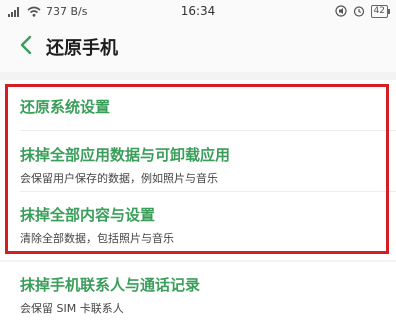 This screenshot has width=396, height=320. What do you see at coordinates (15, 11) in the screenshot?
I see `signal-icon` at bounding box center [15, 11].